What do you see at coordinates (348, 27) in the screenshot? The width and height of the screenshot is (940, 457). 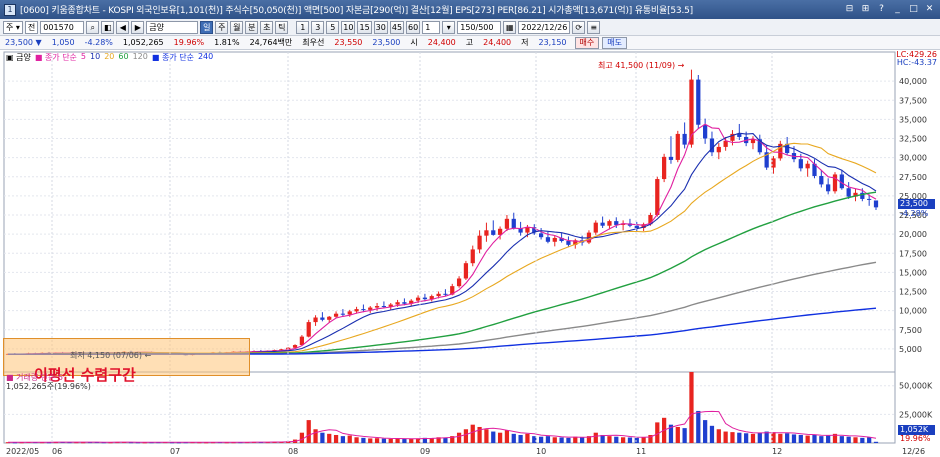 I see `interval-10-button: 10` at bounding box center [348, 27].